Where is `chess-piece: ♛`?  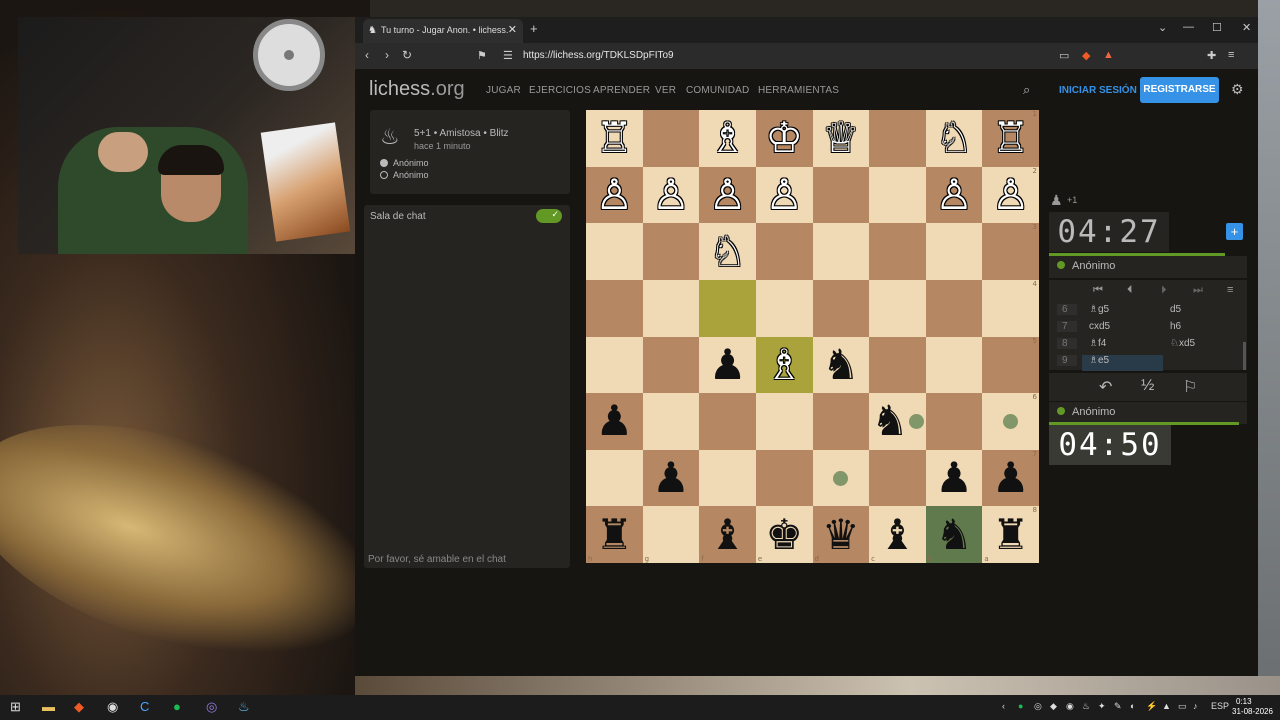
chess-piece: ♛ is located at coordinates (841, 534).